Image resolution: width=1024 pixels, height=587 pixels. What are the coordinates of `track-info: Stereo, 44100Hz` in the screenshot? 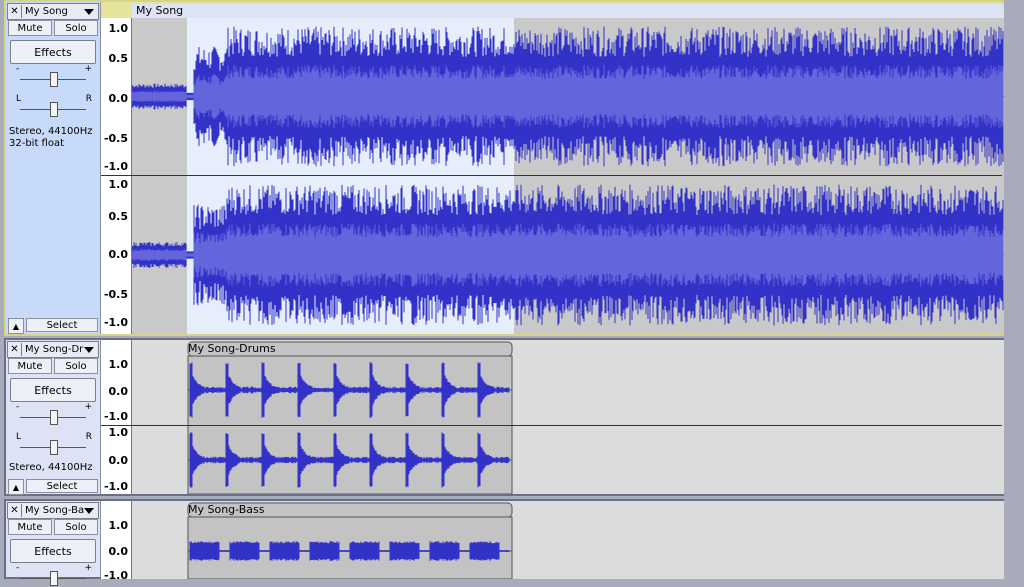 It's located at (51, 468).